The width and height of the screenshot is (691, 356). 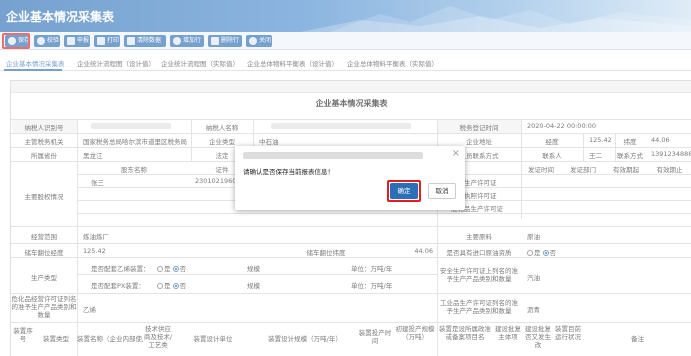 I want to click on dialog-close-icon: ×, so click(x=456, y=153).